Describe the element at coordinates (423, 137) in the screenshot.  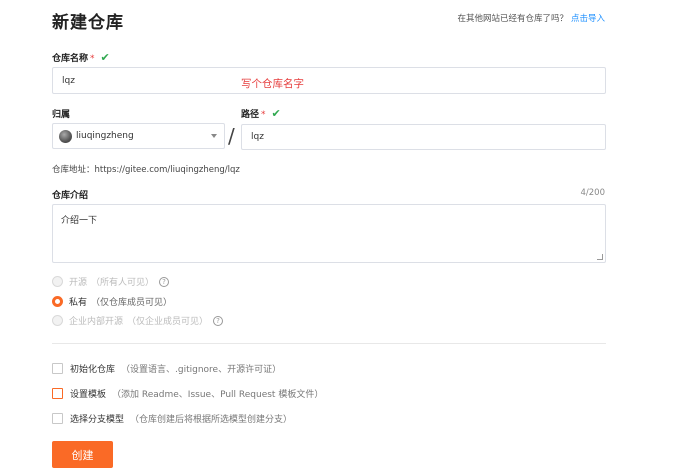
I see `path-input: lqz` at that location.